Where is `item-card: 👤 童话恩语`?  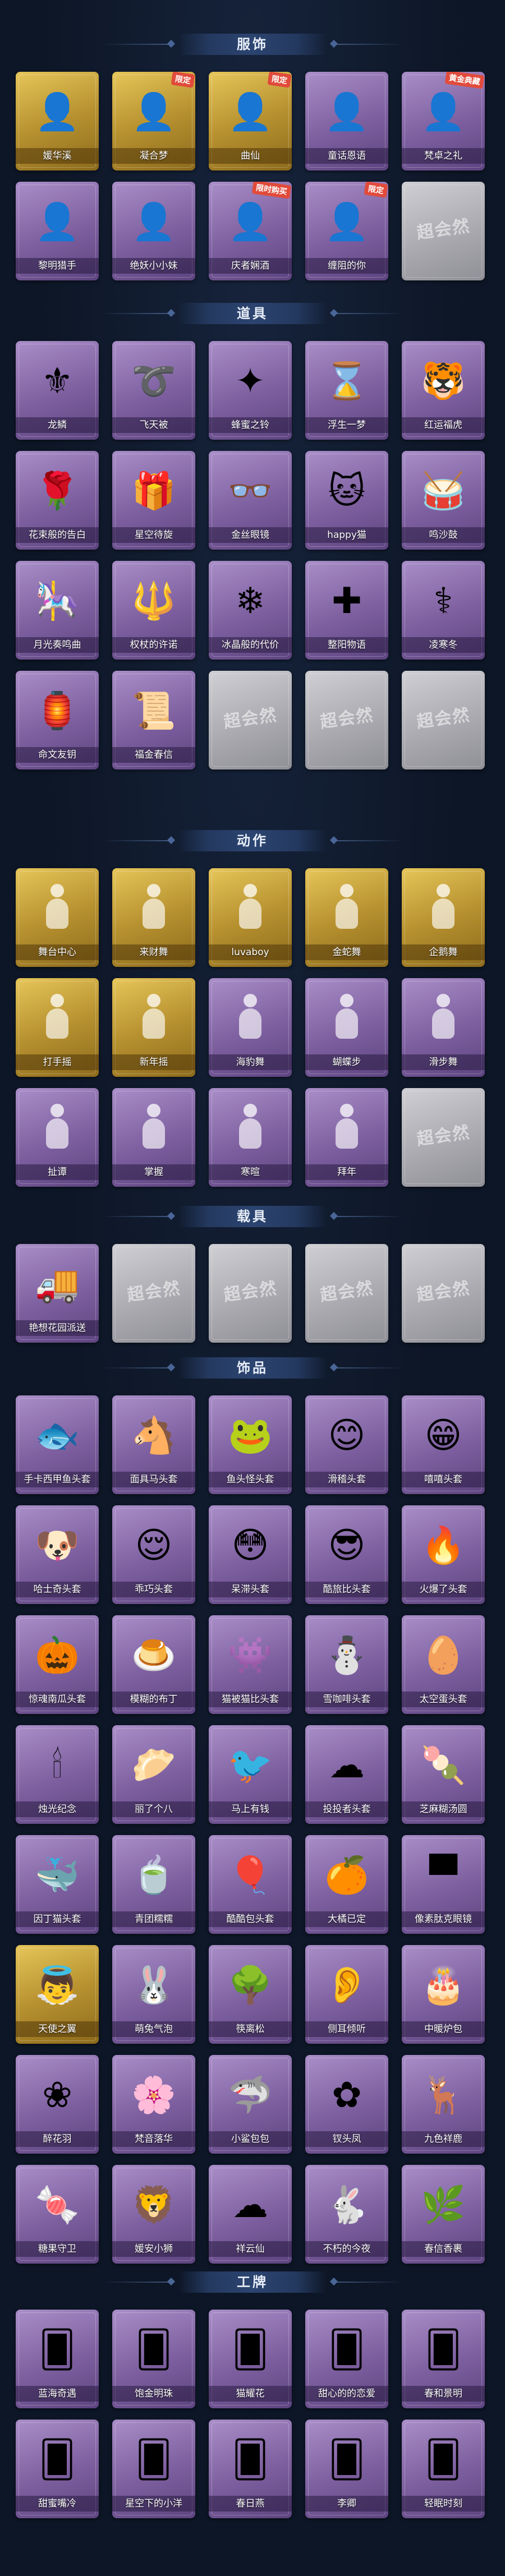
item-card: 👤 童话恩语 is located at coordinates (346, 121).